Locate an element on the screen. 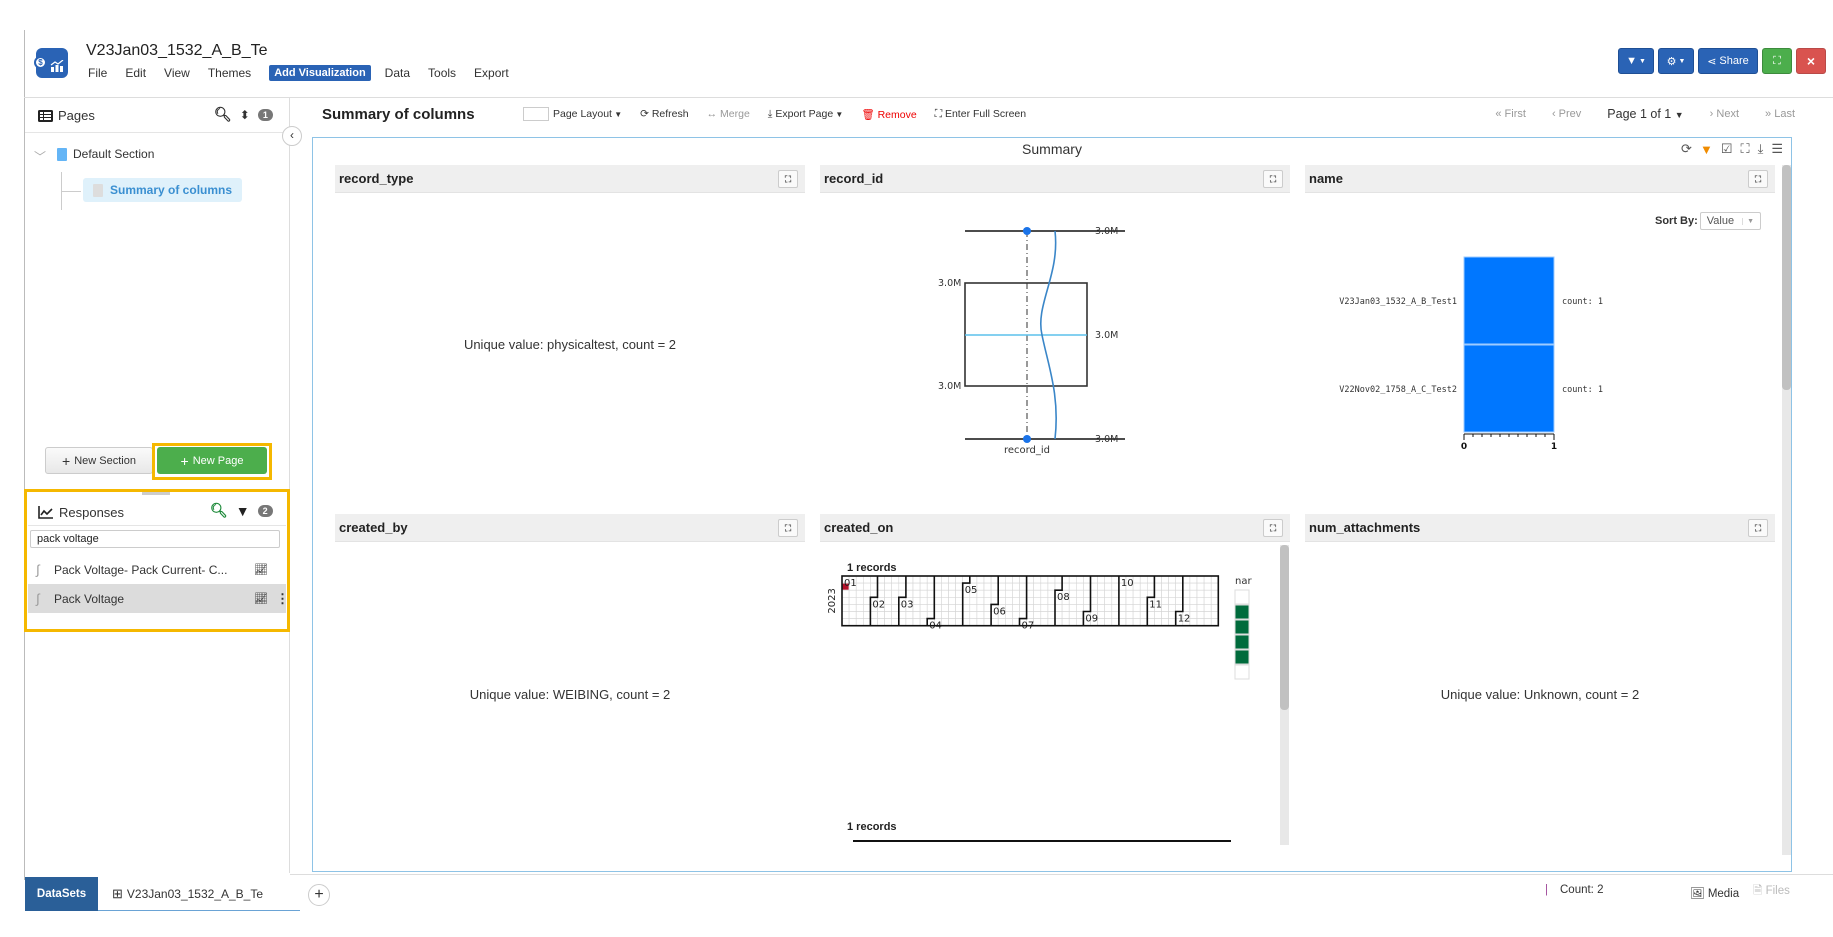  chevron-down-icon: ﹀ is located at coordinates (40, 156).